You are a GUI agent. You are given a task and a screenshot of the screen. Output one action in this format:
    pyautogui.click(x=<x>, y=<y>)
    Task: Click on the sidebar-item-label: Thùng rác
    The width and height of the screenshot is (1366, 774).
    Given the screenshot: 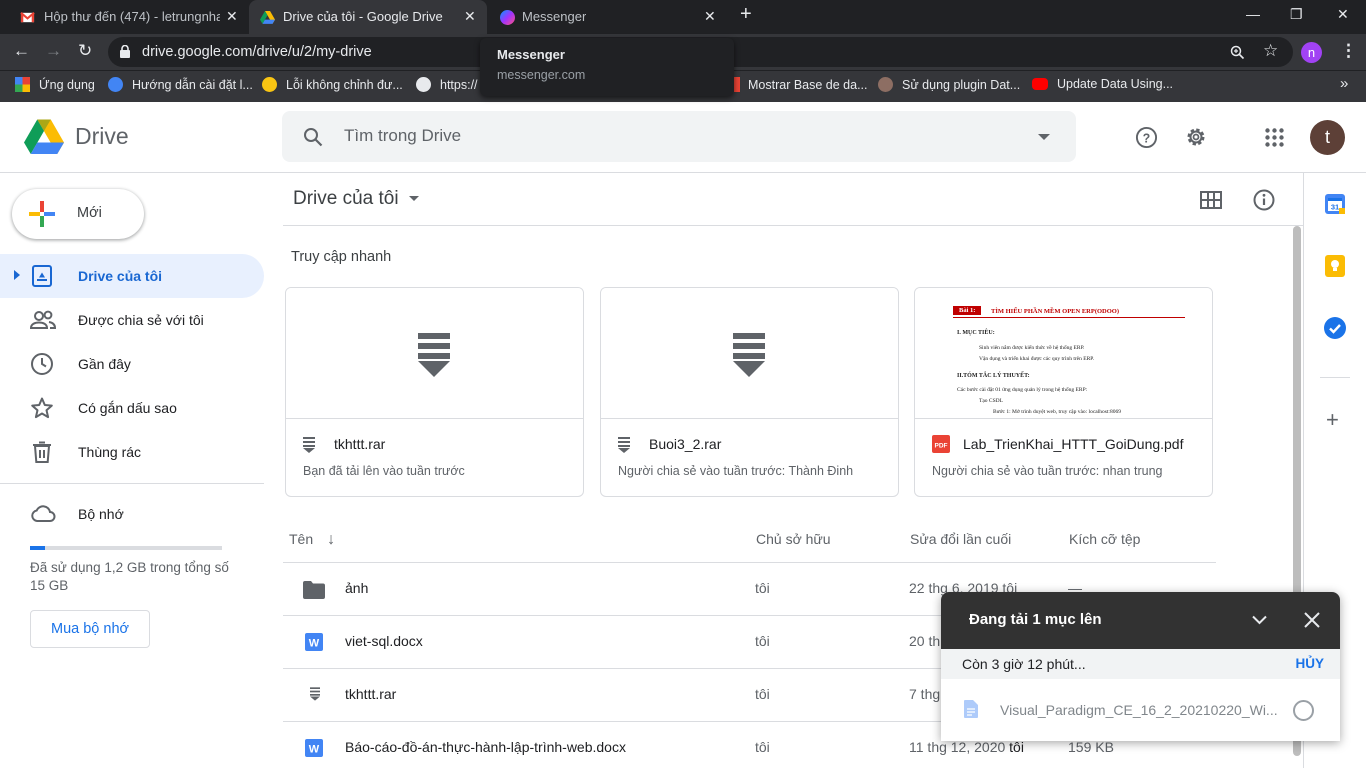 What is the action you would take?
    pyautogui.click(x=110, y=452)
    